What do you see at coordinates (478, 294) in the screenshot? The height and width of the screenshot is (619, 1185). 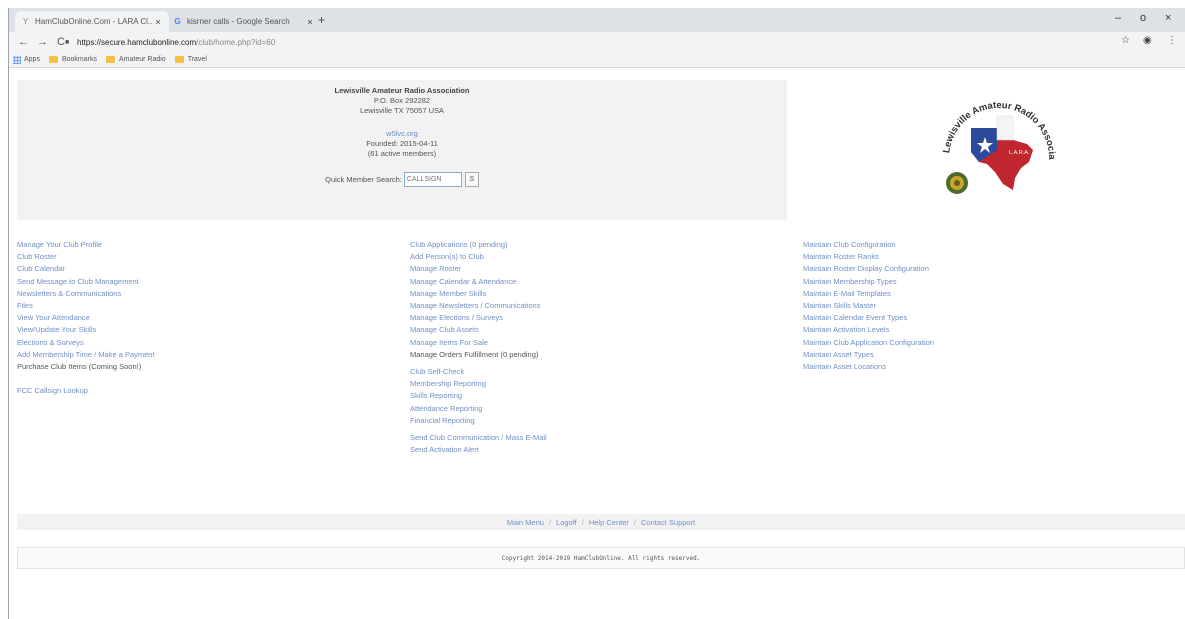 I see `menu-link-manage-skills: Manage Member Skills` at bounding box center [478, 294].